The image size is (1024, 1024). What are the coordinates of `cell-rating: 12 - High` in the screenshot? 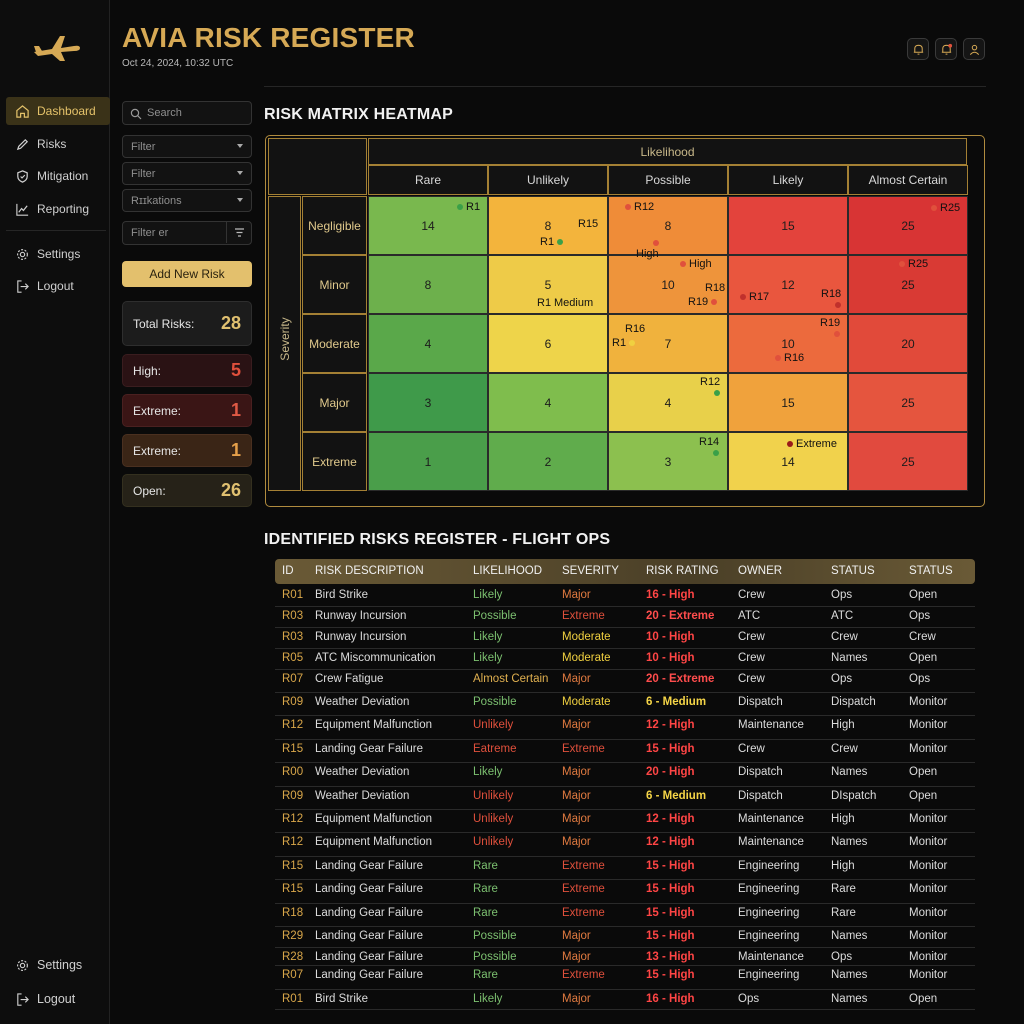 It's located at (670, 842).